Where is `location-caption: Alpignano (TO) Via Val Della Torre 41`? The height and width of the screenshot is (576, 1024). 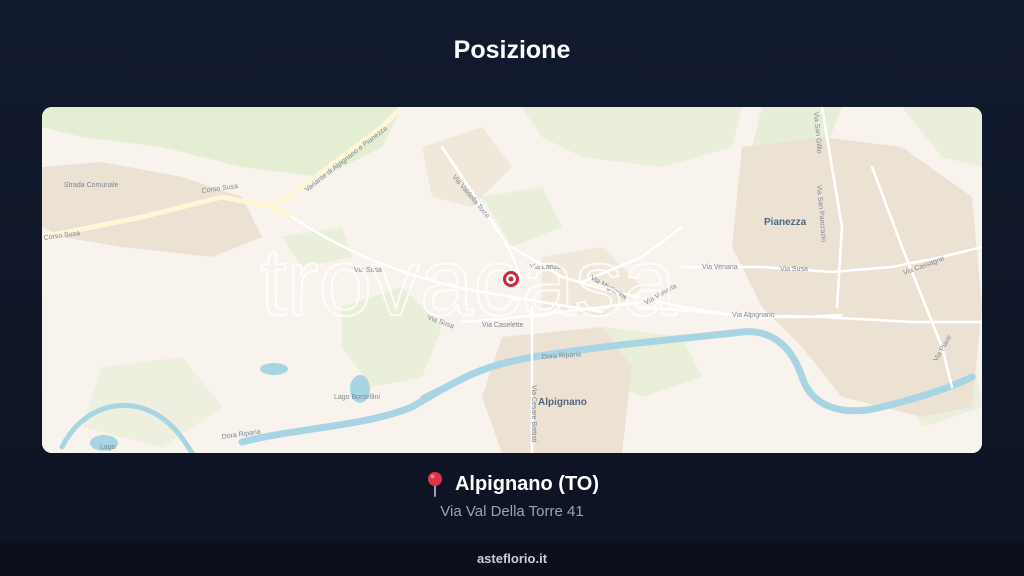 location-caption: Alpignano (TO) Via Val Della Torre 41 is located at coordinates (512, 495).